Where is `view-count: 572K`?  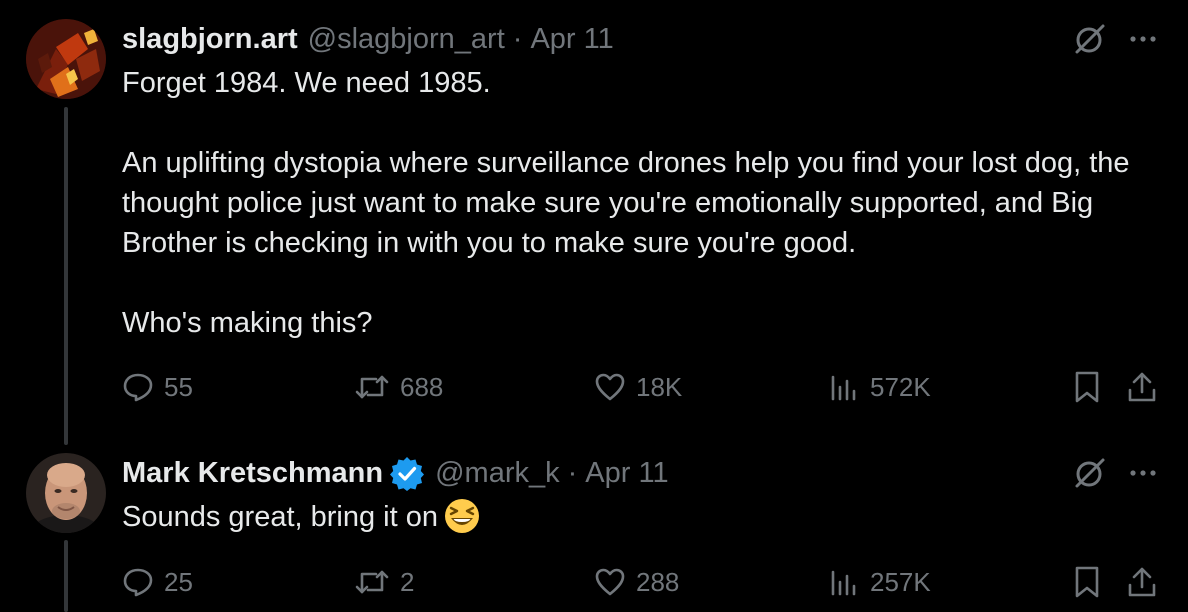
view-count: 572K is located at coordinates (900, 386).